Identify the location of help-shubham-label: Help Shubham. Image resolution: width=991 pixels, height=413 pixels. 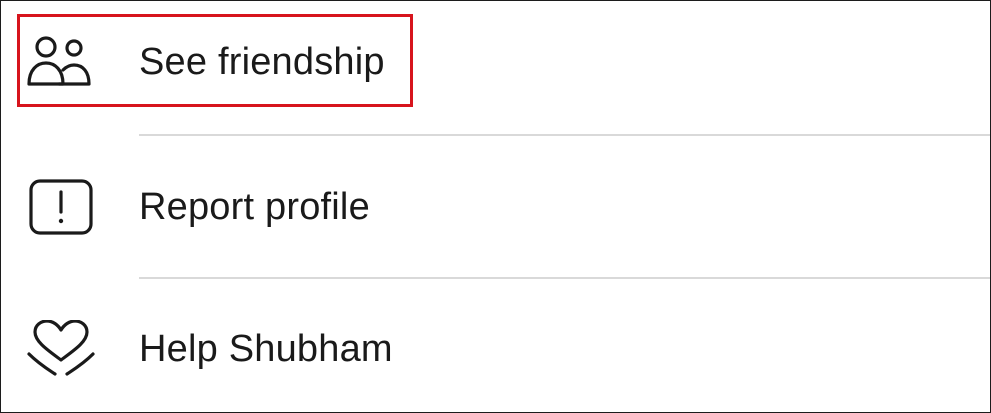
(266, 349).